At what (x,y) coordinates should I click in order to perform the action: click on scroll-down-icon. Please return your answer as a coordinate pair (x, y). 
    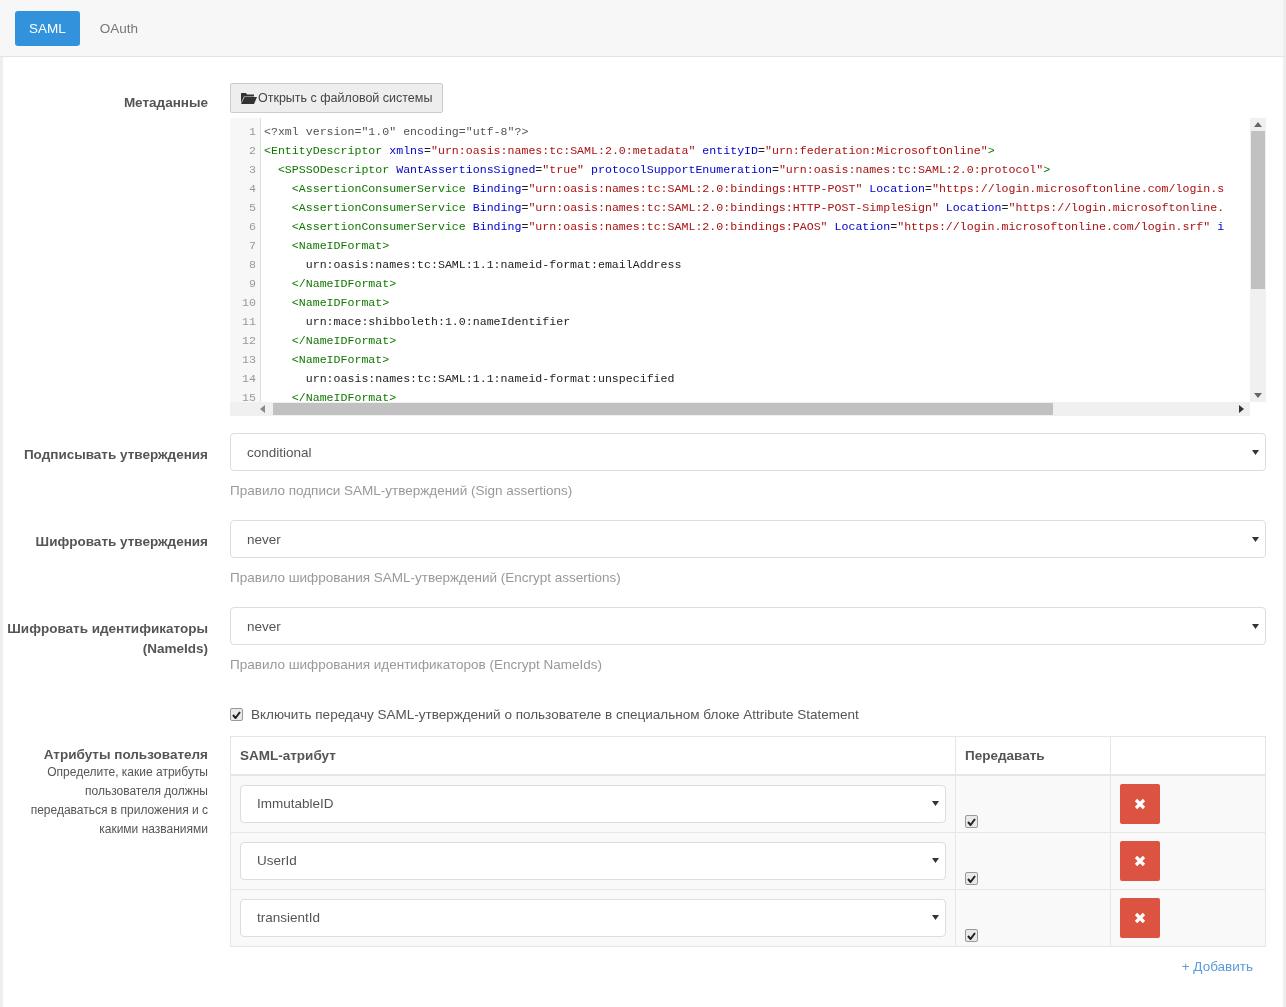
    Looking at the image, I should click on (1258, 395).